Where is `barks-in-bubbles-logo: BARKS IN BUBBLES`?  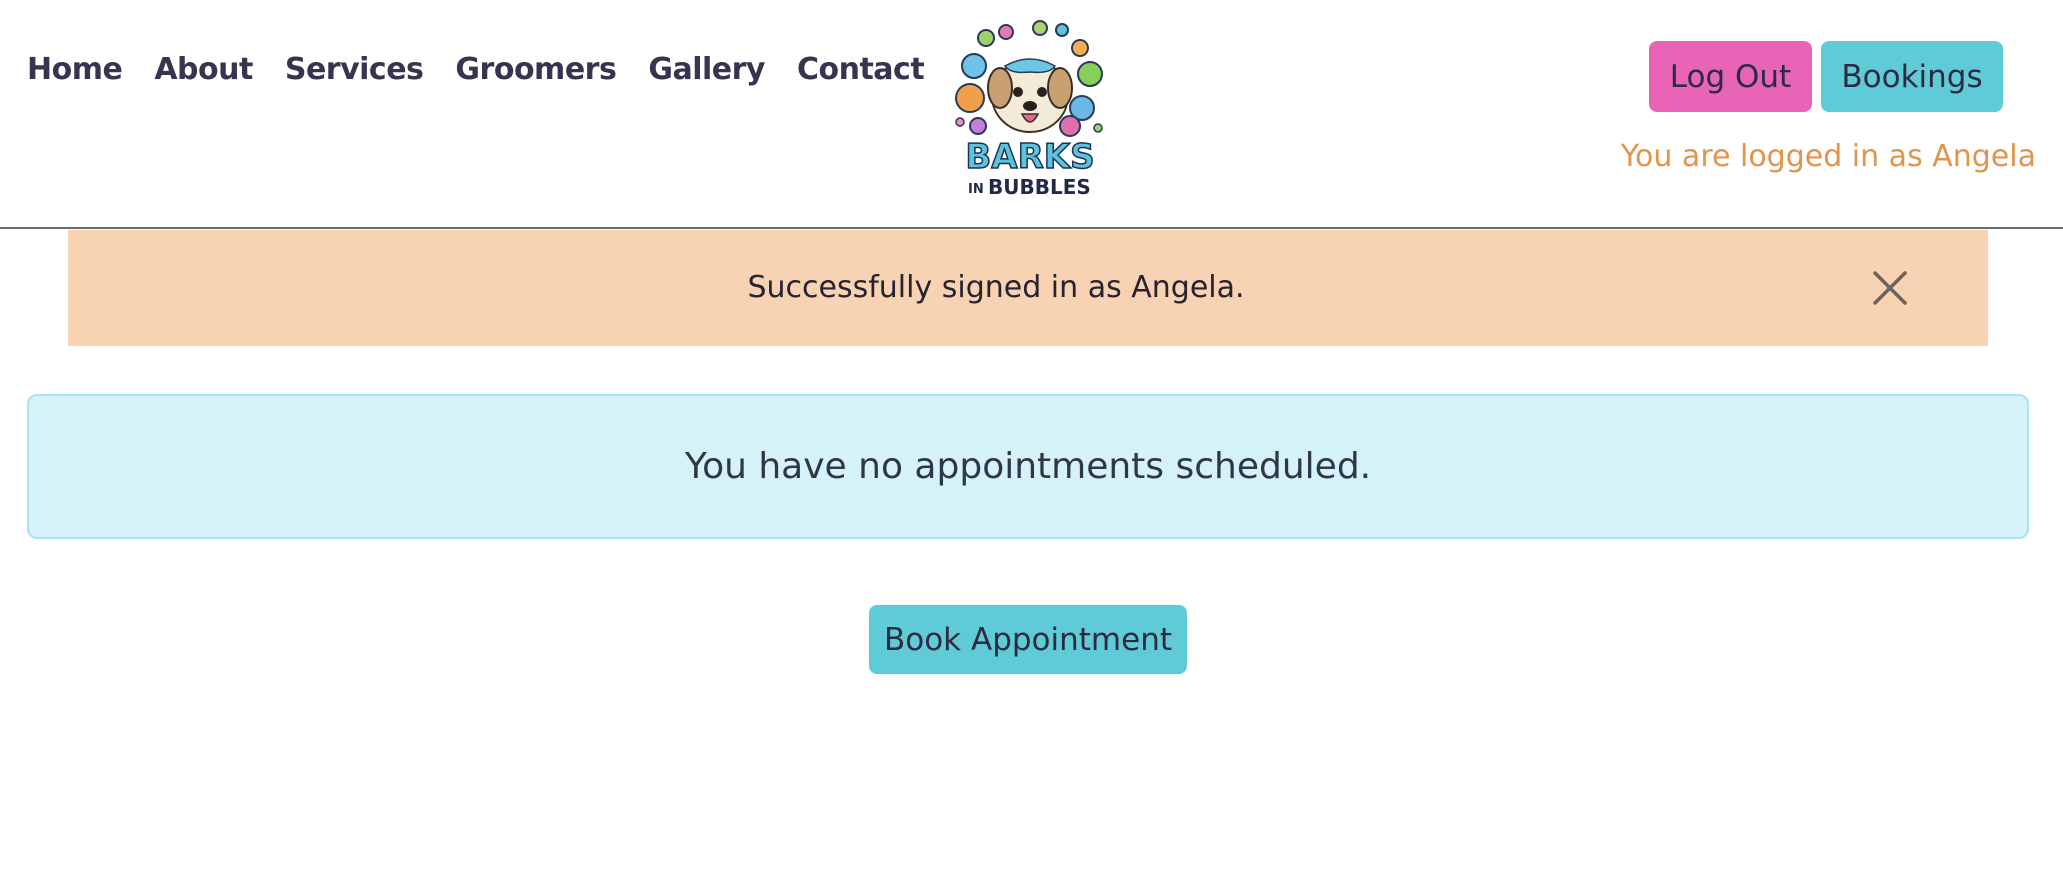
barks-in-bubbles-logo: BARKS IN BUBBLES is located at coordinates (1030, 109).